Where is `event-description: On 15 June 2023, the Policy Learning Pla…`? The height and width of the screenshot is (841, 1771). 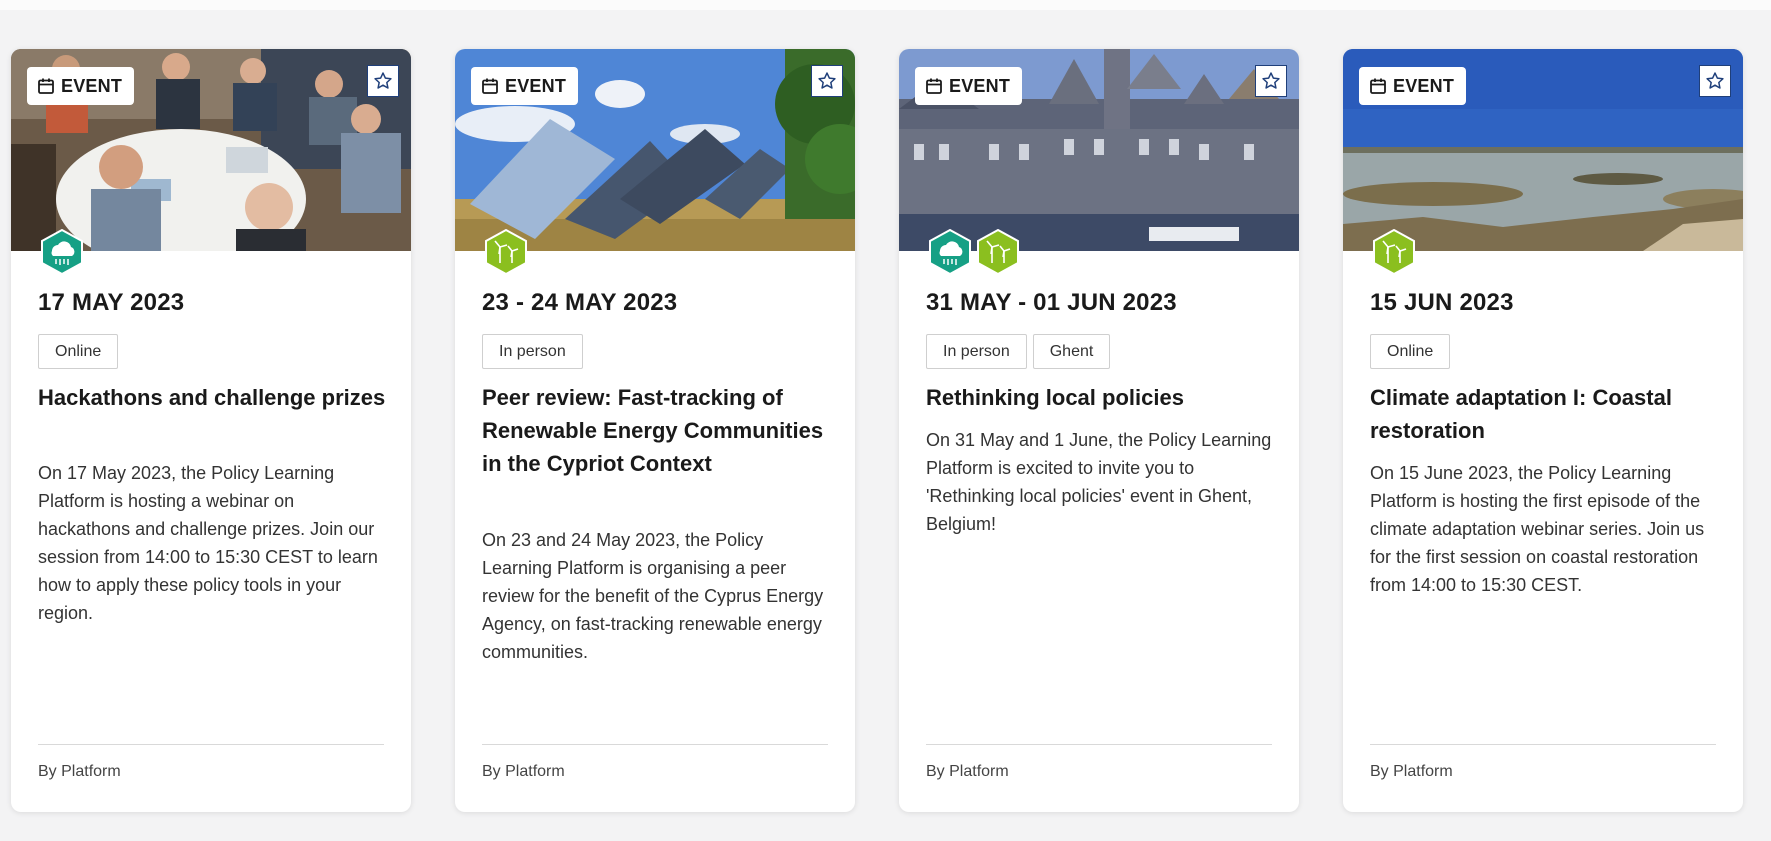
event-description: On 15 June 2023, the Policy Learning Pla… is located at coordinates (1537, 529).